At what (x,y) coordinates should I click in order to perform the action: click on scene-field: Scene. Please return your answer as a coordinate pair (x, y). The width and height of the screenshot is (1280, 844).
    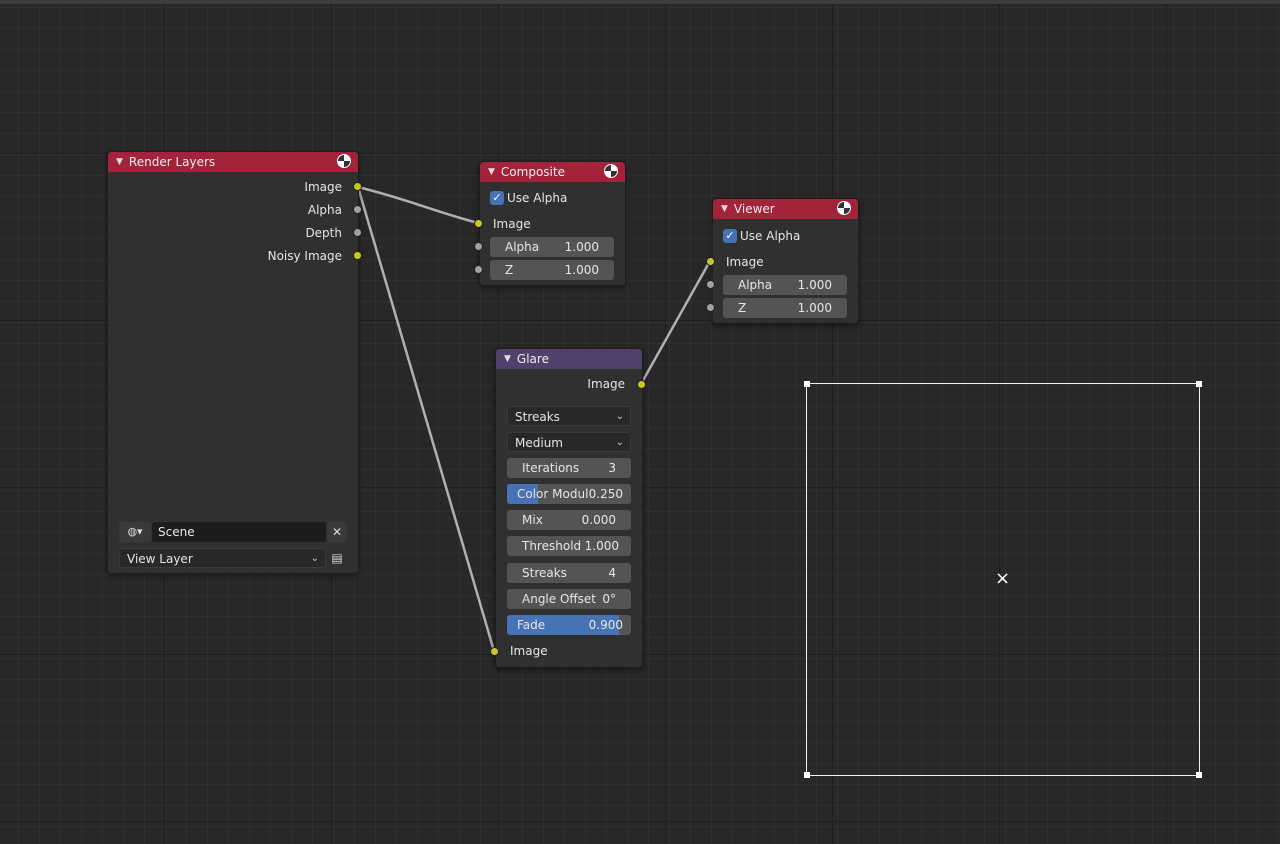
    Looking at the image, I should click on (239, 532).